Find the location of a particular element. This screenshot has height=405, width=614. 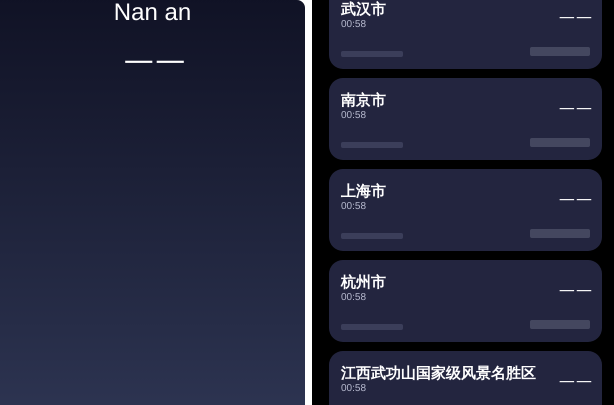

city-name: Nan an is located at coordinates (153, 13).